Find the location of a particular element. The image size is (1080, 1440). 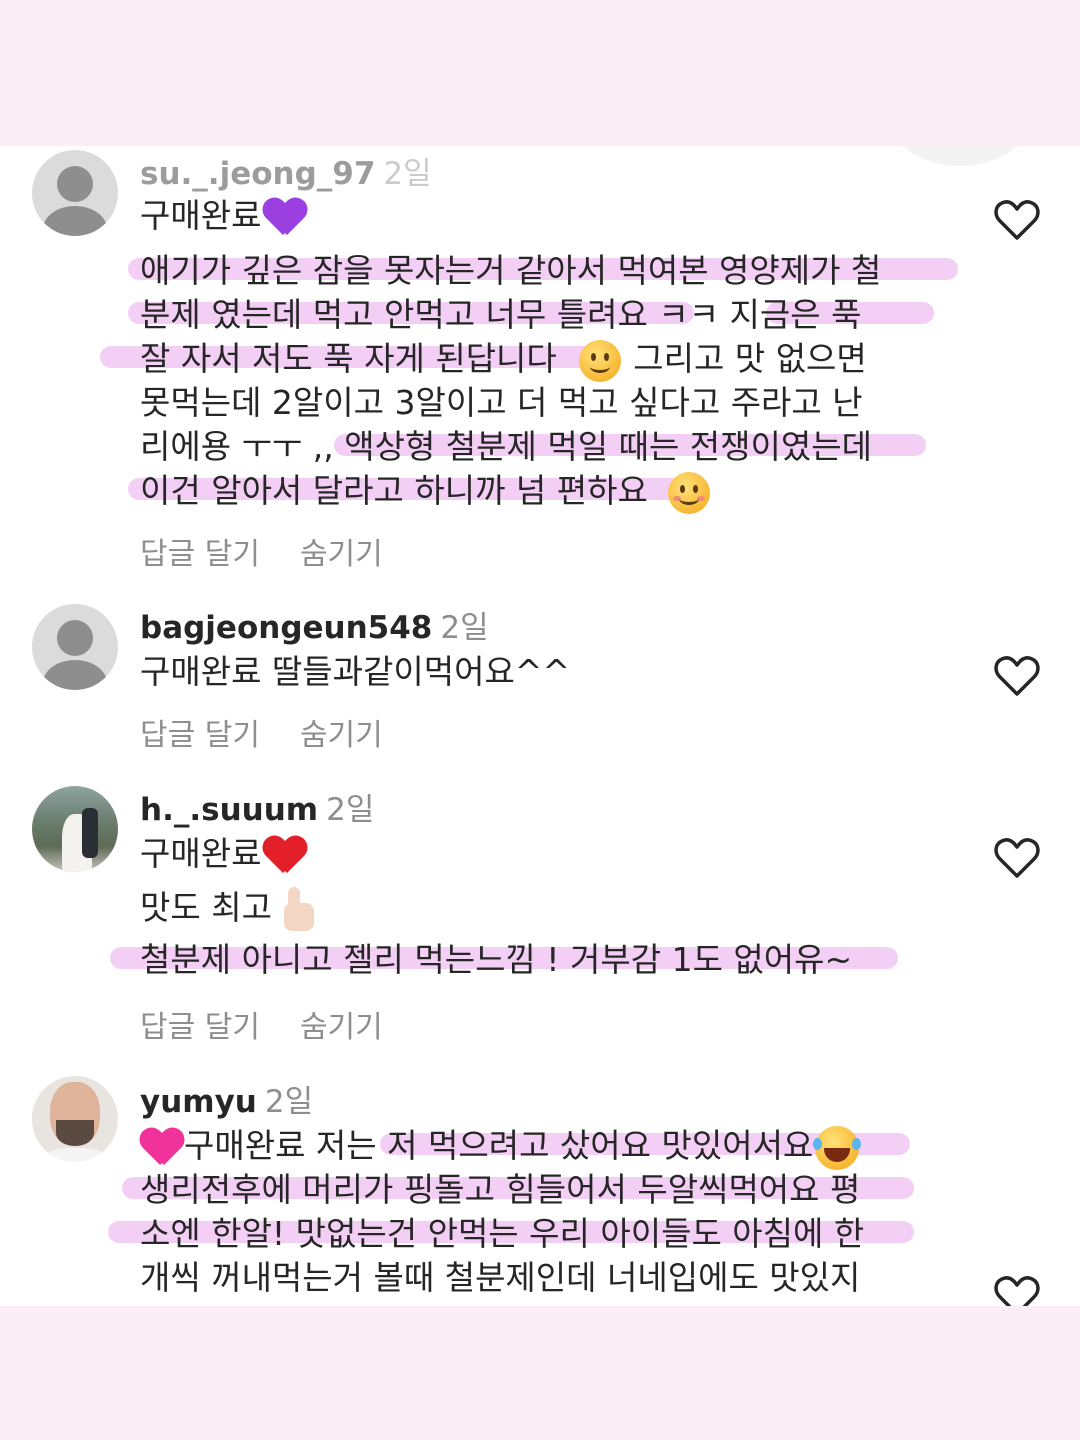

comment-header: yumyu 2일 is located at coordinates (226, 1098).